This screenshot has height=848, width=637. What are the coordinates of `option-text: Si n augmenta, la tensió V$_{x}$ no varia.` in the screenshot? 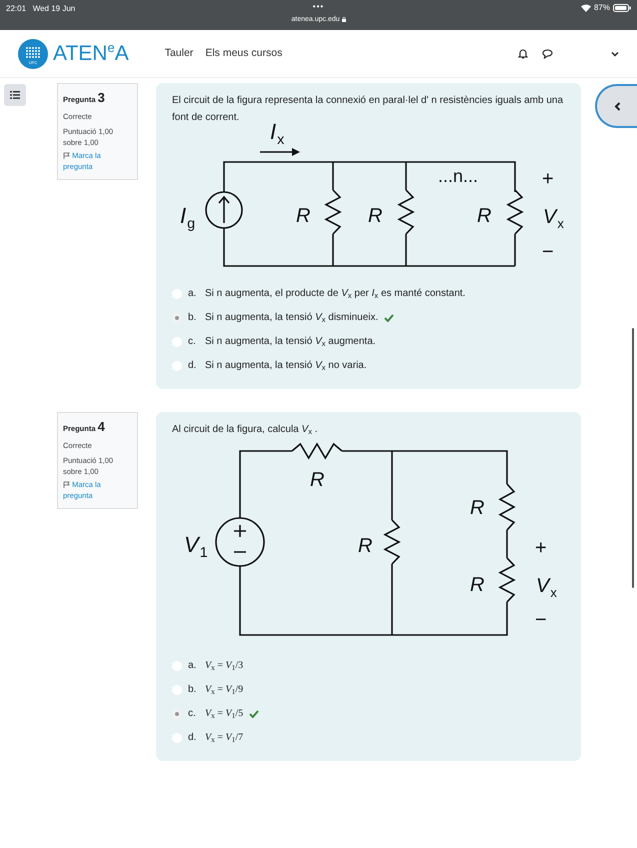 It's located at (286, 366).